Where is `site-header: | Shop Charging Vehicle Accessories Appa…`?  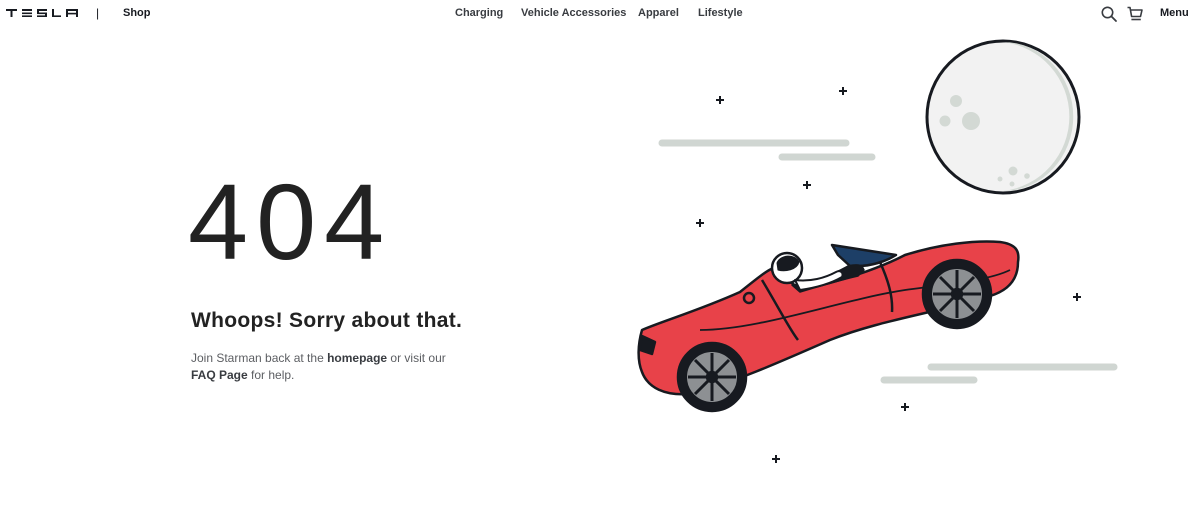 site-header: | Shop Charging Vehicle Accessories Appa… is located at coordinates (600, 14).